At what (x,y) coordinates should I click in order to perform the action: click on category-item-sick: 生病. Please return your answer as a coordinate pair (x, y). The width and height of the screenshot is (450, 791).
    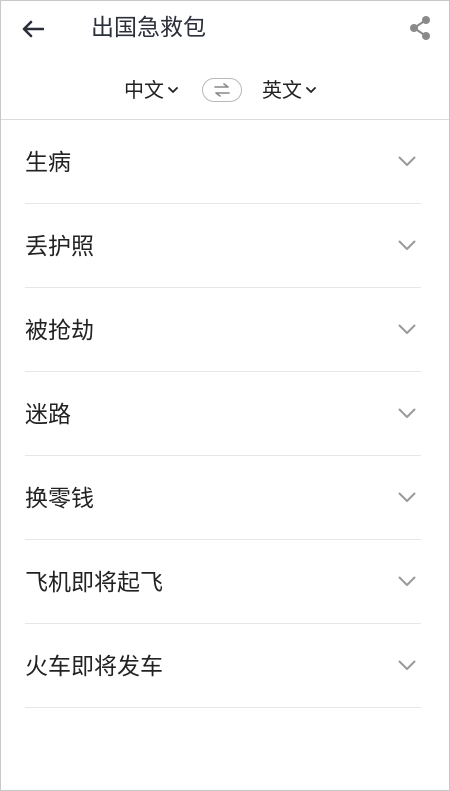
    Looking at the image, I should click on (223, 162).